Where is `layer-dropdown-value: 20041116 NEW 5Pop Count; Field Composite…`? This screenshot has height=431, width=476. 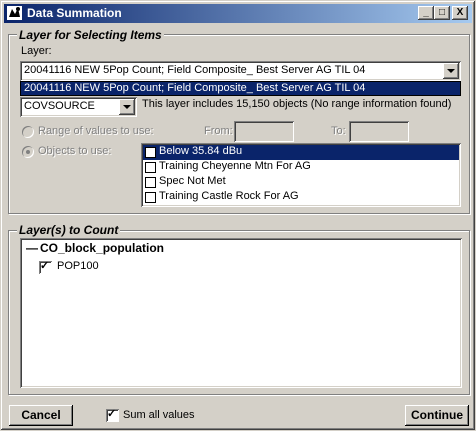
layer-dropdown-value: 20041116 NEW 5Pop Count; Field Composite… is located at coordinates (195, 70).